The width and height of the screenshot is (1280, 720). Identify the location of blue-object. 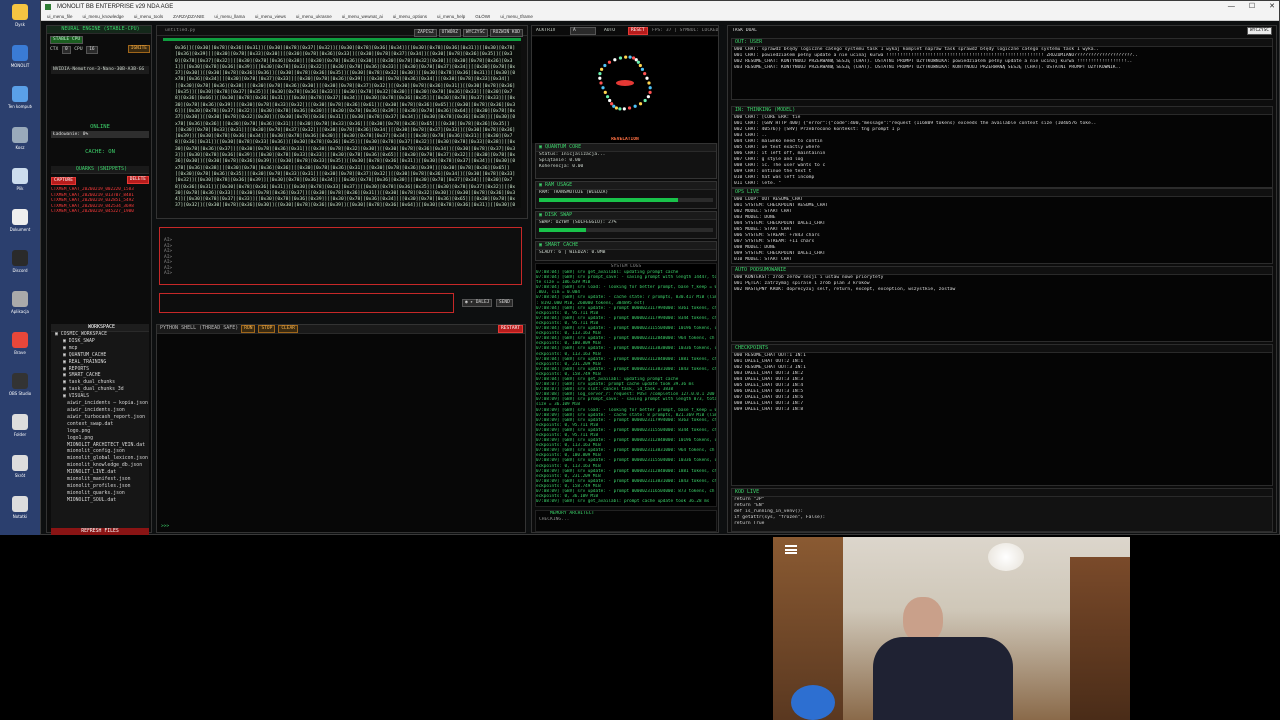
(813, 702).